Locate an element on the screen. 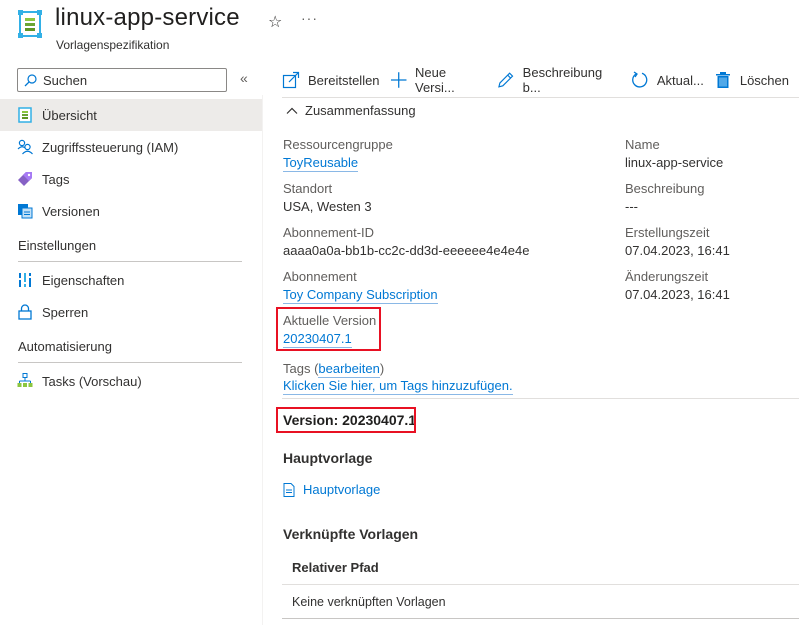  name-value: linux-app-service is located at coordinates (674, 162).